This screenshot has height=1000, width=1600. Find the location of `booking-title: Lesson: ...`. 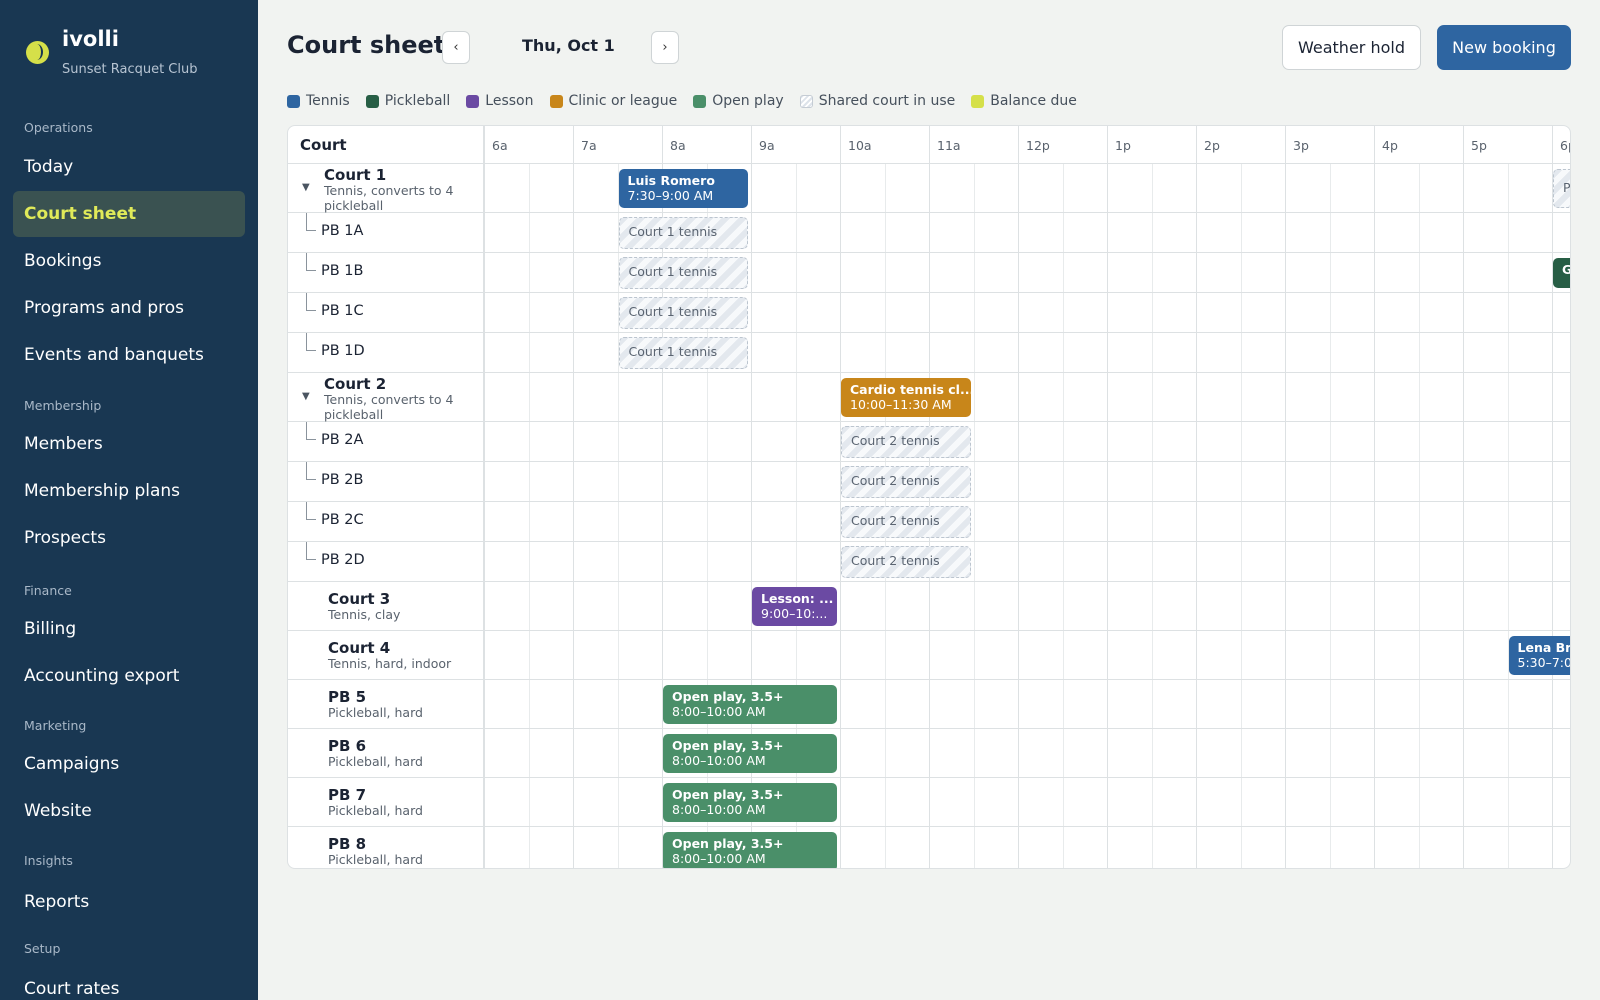

booking-title: Lesson: ... is located at coordinates (797, 598).